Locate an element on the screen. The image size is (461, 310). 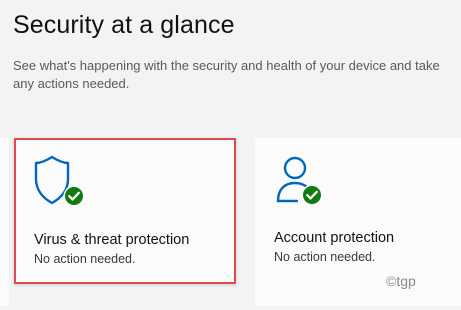
shield-icon is located at coordinates (59, 181).